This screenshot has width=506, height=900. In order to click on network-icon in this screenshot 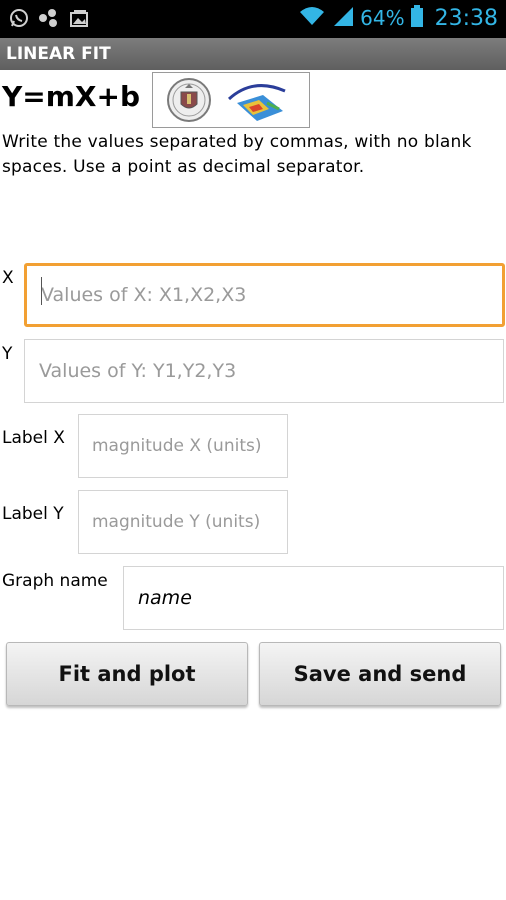, I will do `click(49, 18)`.